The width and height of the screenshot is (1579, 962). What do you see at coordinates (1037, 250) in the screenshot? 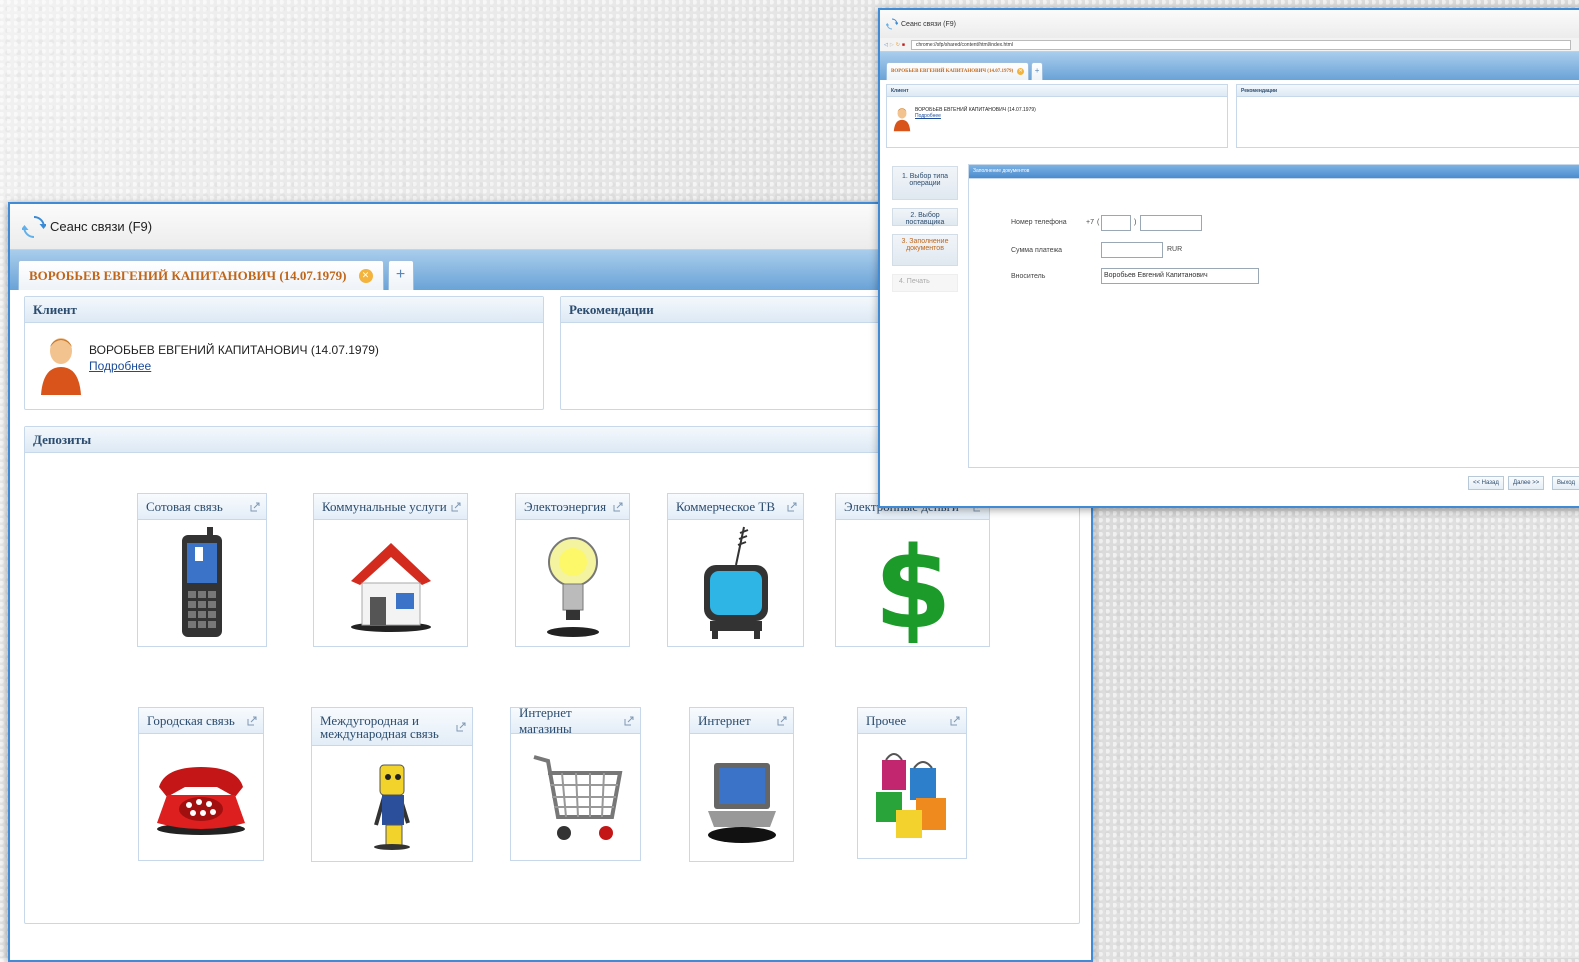
I see `amount-label: Сумма платежа` at bounding box center [1037, 250].